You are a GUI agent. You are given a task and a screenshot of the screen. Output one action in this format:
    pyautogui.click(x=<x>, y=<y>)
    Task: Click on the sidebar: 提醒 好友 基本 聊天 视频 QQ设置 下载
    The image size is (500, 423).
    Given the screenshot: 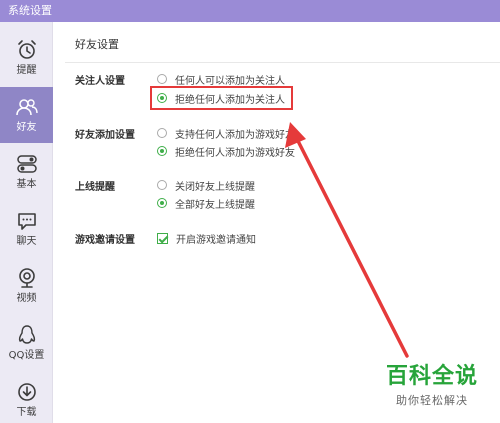 What is the action you would take?
    pyautogui.click(x=26, y=222)
    